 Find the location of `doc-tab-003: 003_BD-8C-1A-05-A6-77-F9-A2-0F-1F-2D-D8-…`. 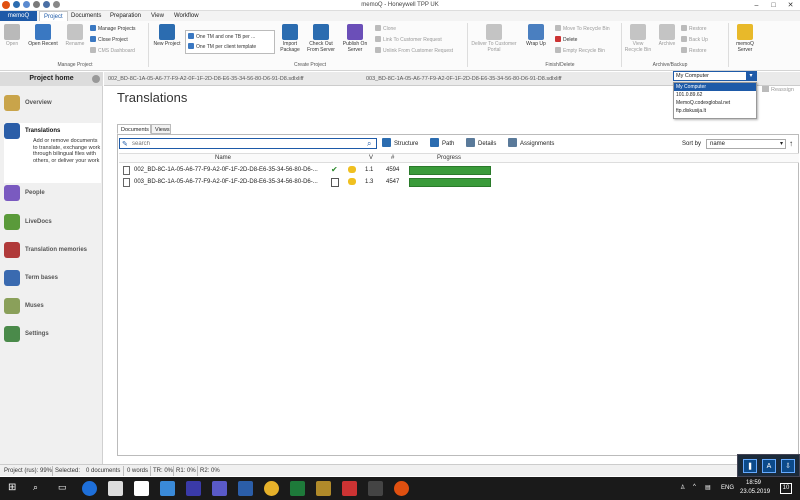

doc-tab-003: 003_BD-8C-1A-05-A6-77-F9-A2-0F-1F-2D-D8-… is located at coordinates (464, 79).